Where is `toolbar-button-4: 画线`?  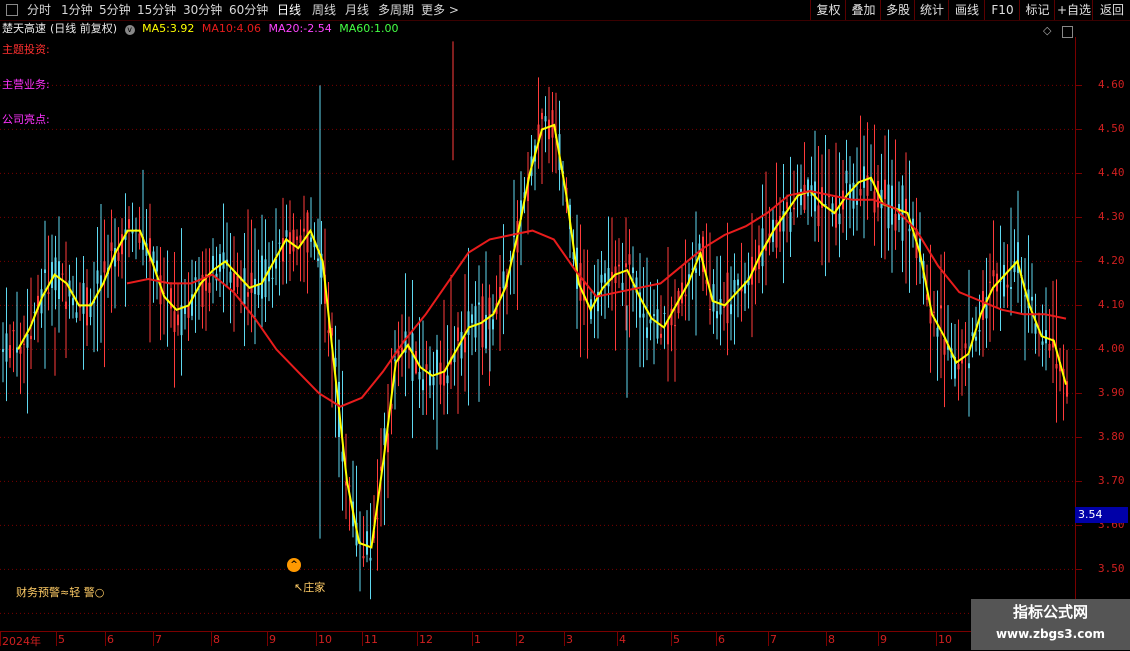 toolbar-button-4: 画线 is located at coordinates (966, 10).